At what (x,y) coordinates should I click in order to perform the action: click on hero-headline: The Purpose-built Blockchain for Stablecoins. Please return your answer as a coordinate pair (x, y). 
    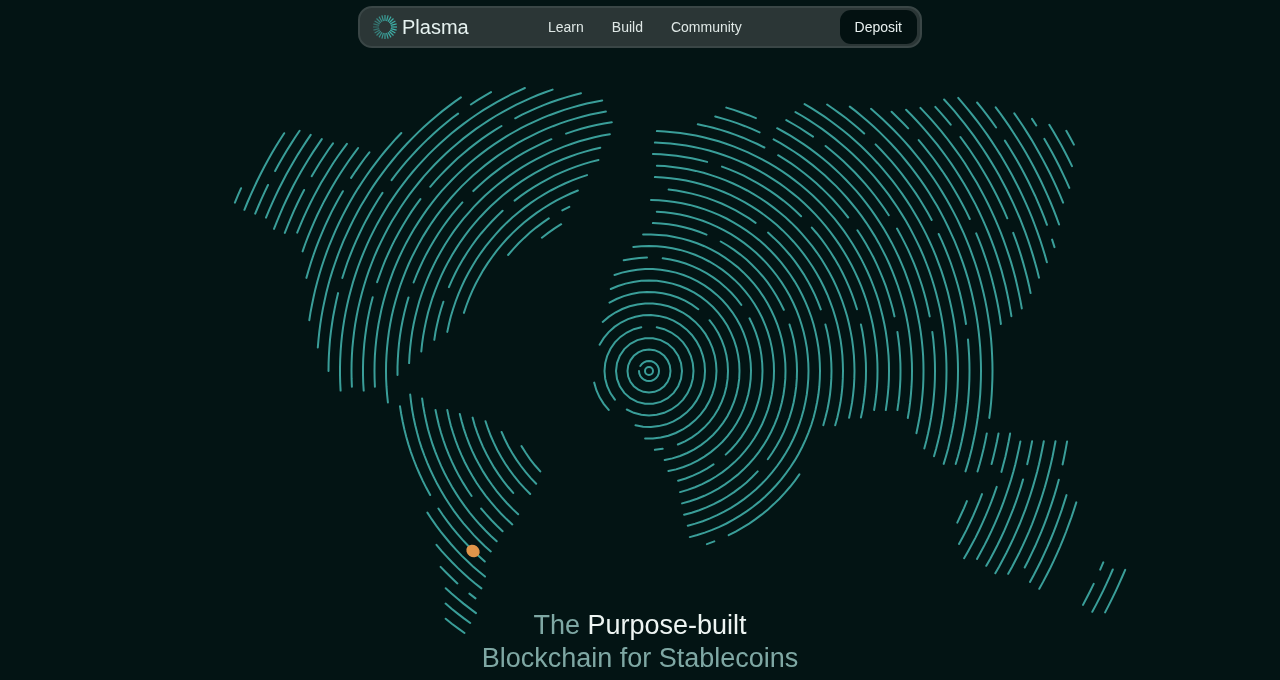
    Looking at the image, I should click on (640, 642).